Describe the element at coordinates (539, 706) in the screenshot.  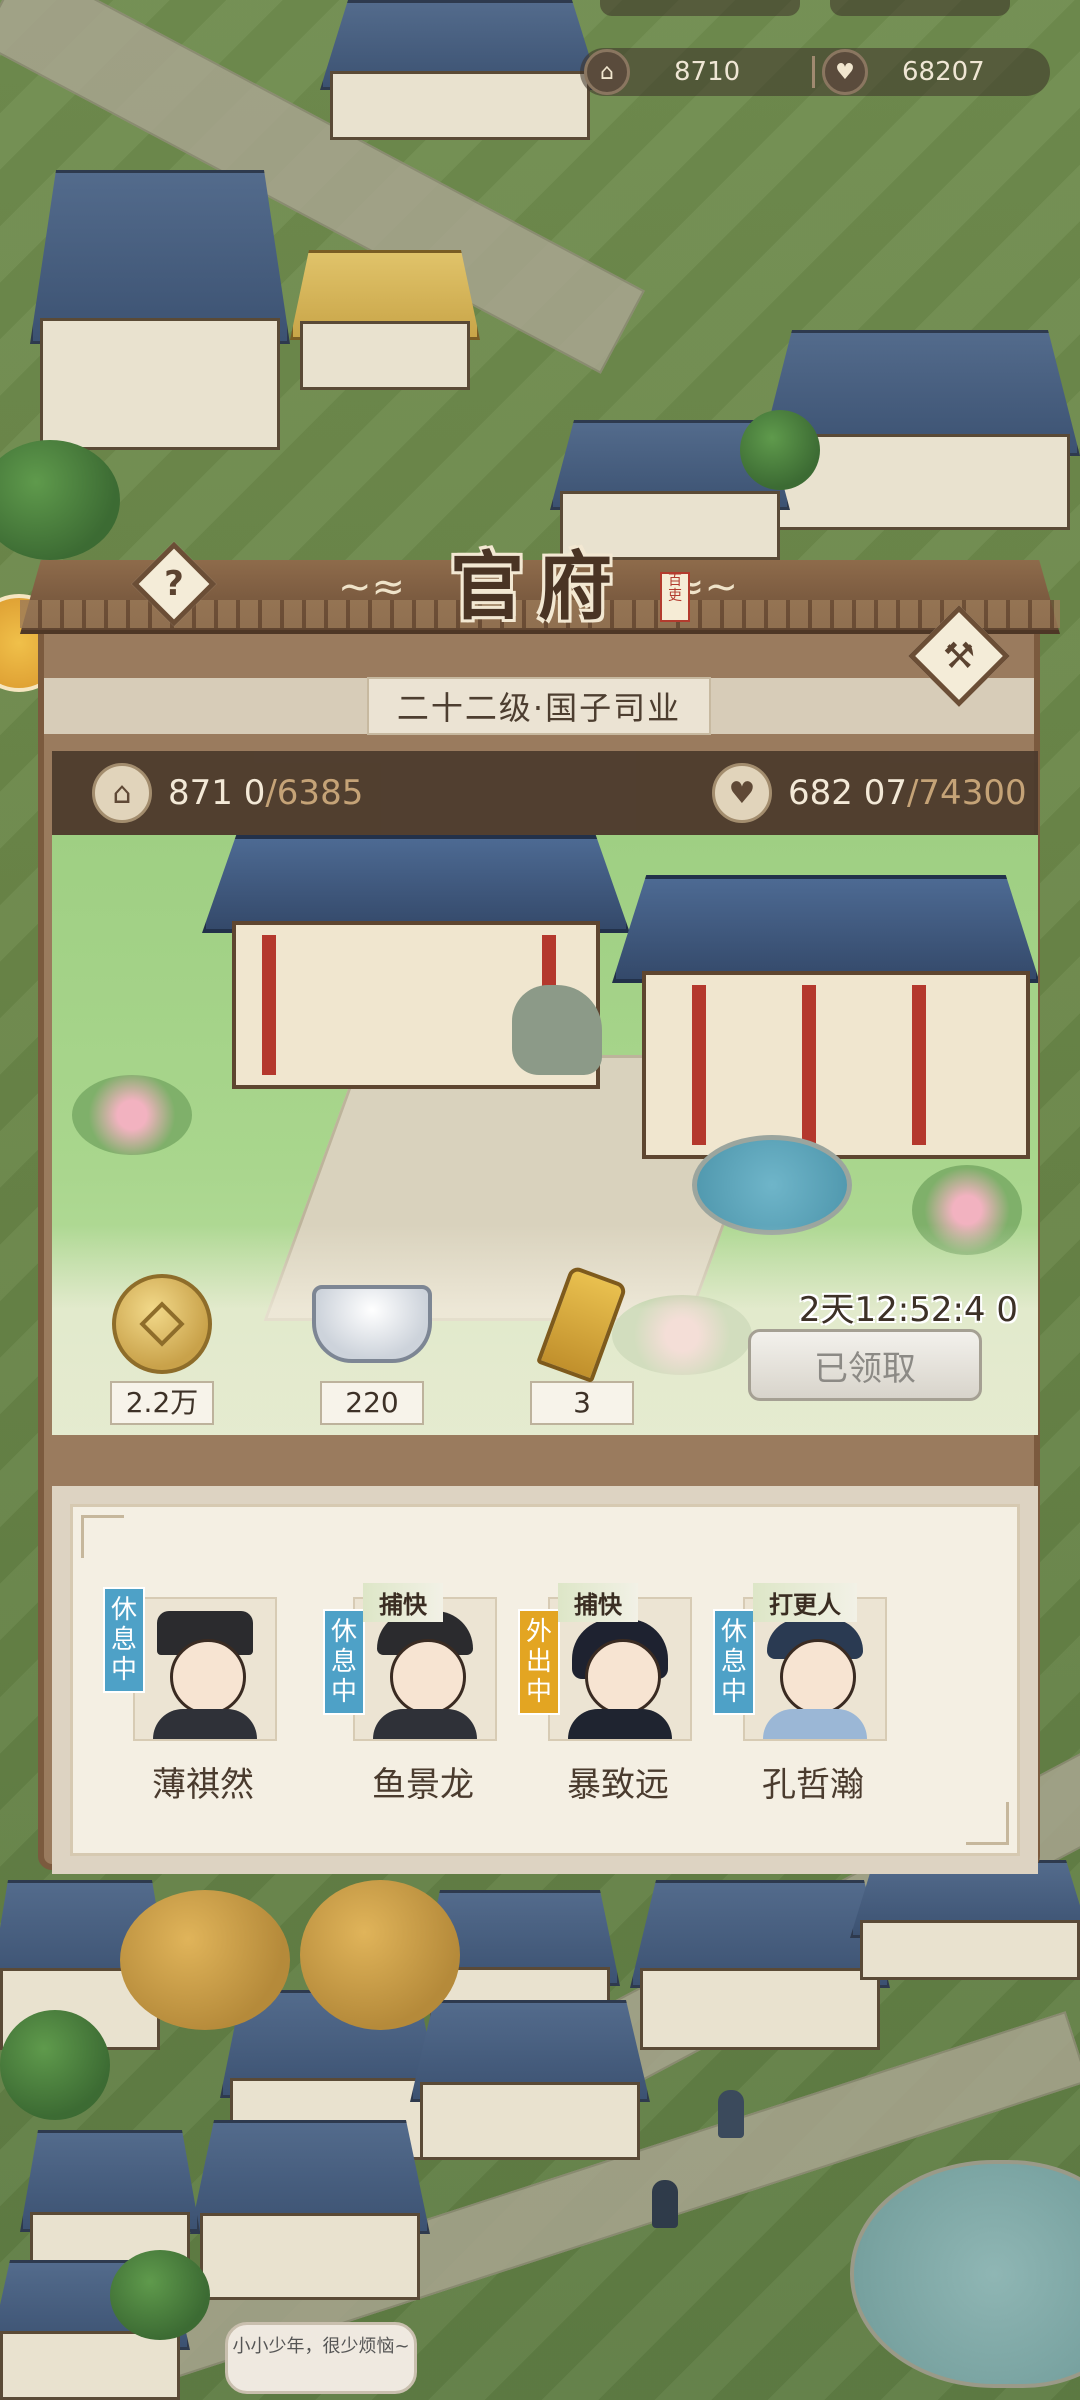
I see `rank-label: 二十二级·国子司业` at that location.